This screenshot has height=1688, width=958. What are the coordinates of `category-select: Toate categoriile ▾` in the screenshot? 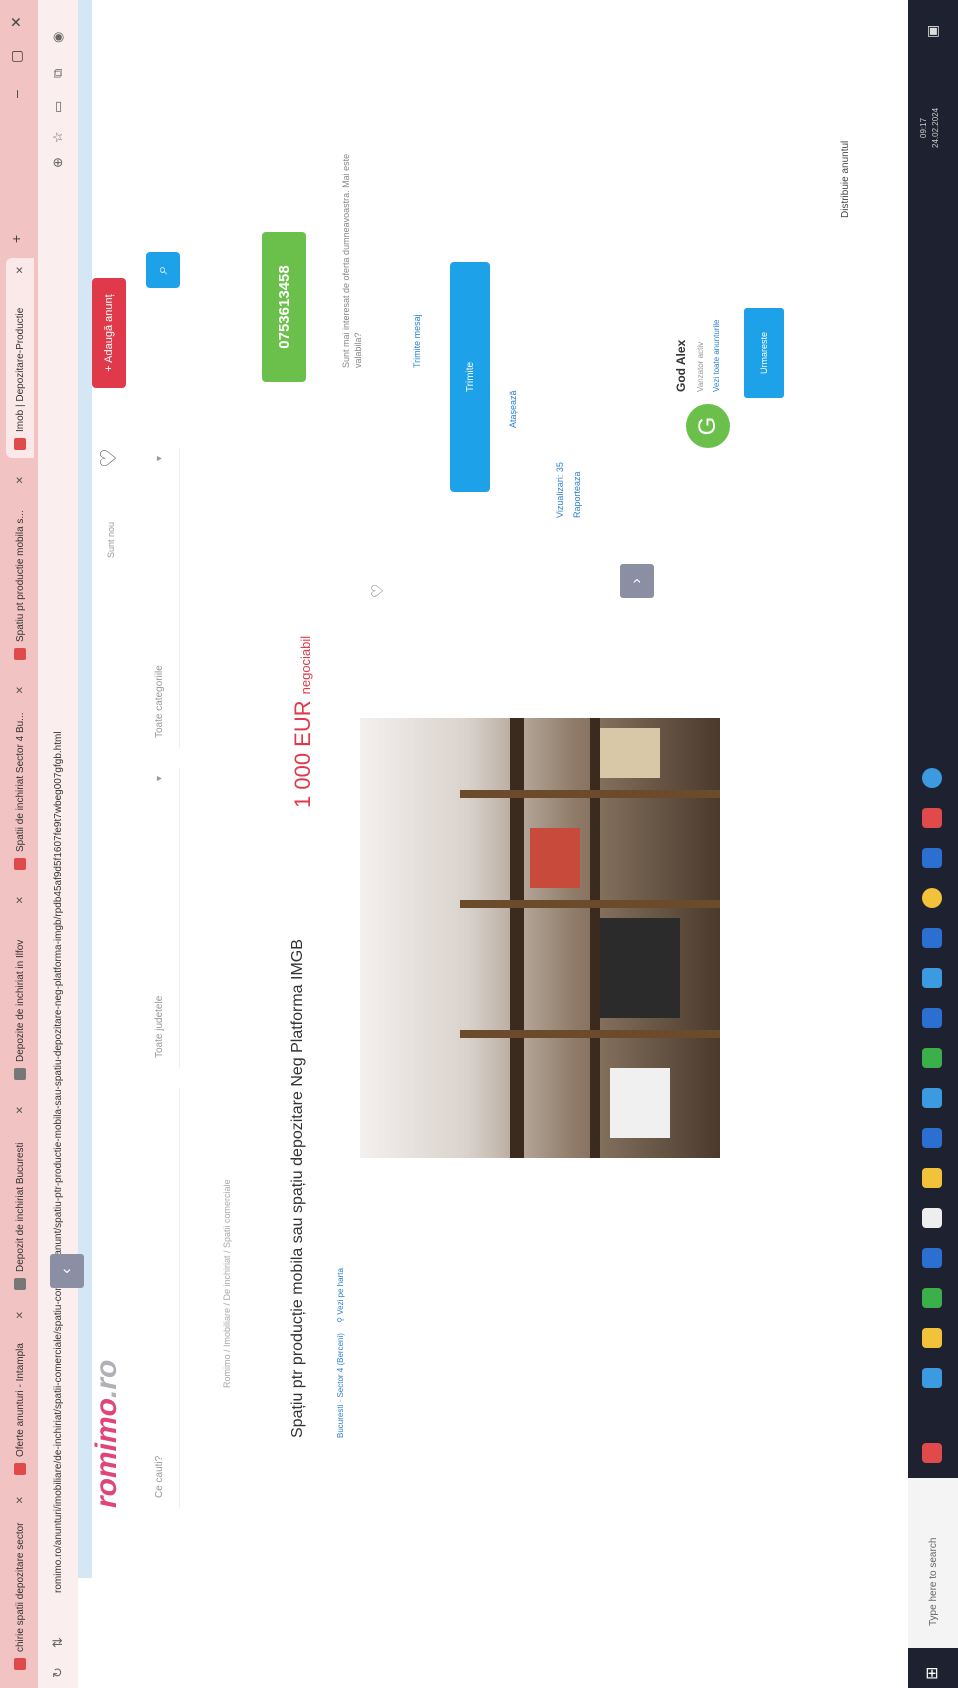 It's located at (160, 598).